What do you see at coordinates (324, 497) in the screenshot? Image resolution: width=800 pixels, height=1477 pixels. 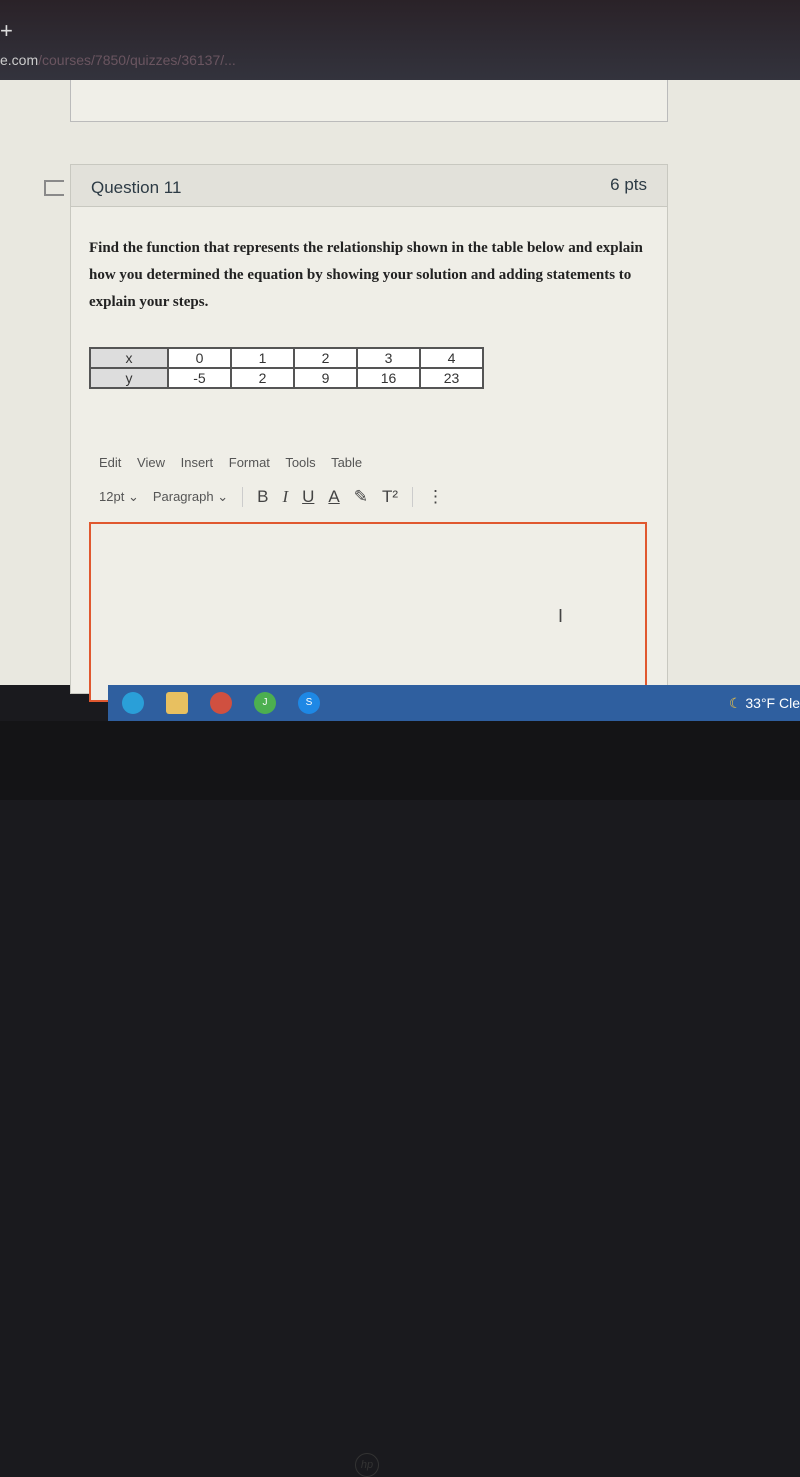 I see `editor-toolbar: 12pt ⌄ Paragraph ⌄ B I U A ✎ T² ⋮` at bounding box center [324, 497].